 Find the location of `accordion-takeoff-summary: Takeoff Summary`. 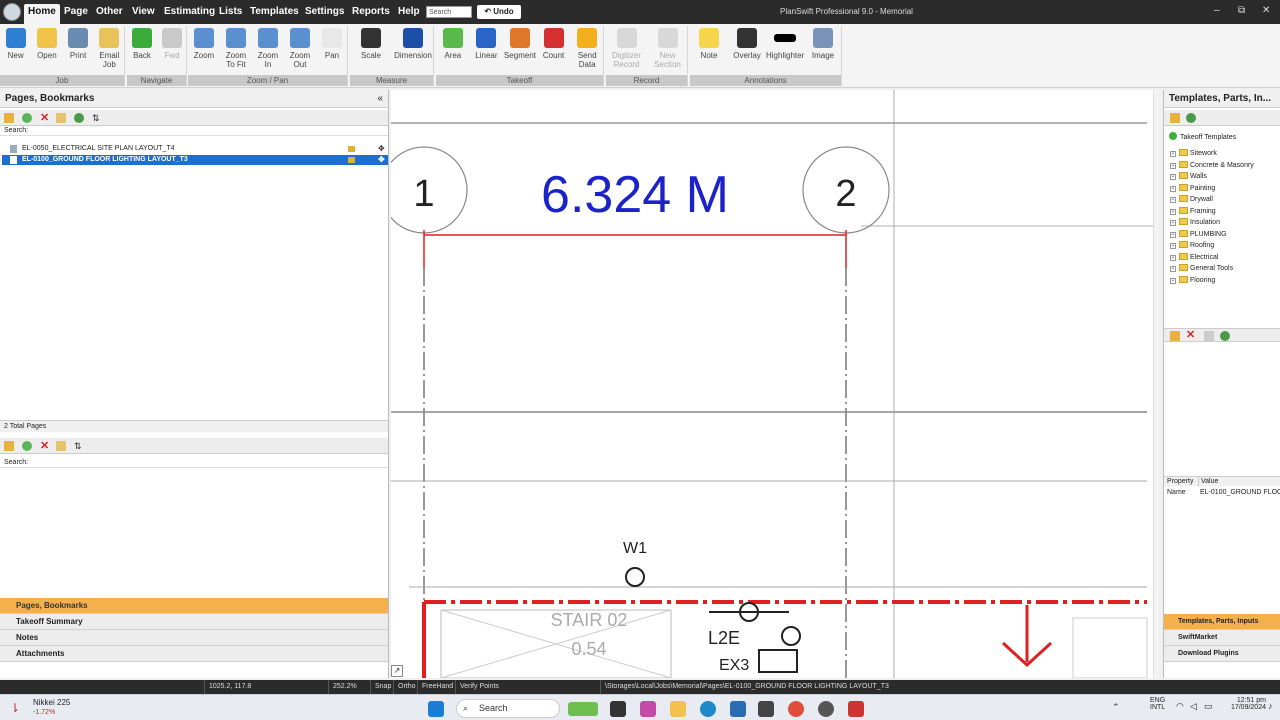

accordion-takeoff-summary: Takeoff Summary is located at coordinates (194, 622).